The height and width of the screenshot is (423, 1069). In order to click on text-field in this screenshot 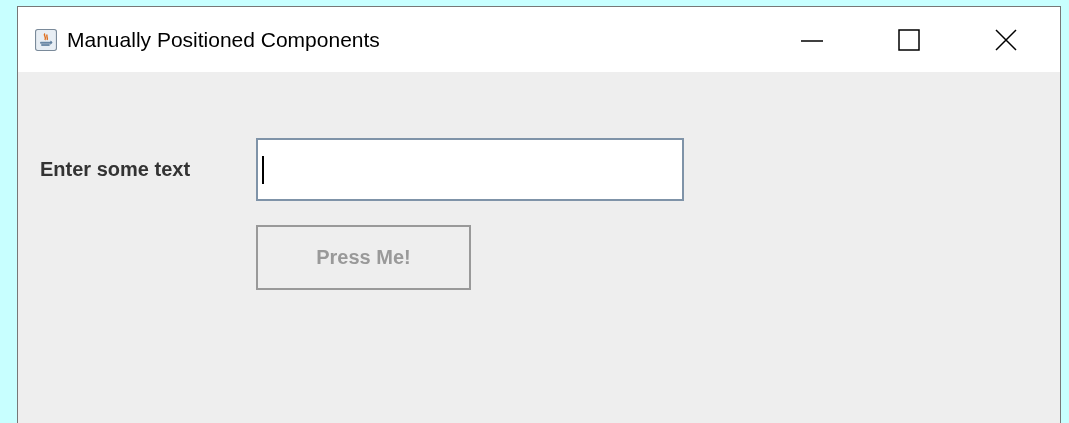, I will do `click(470, 169)`.